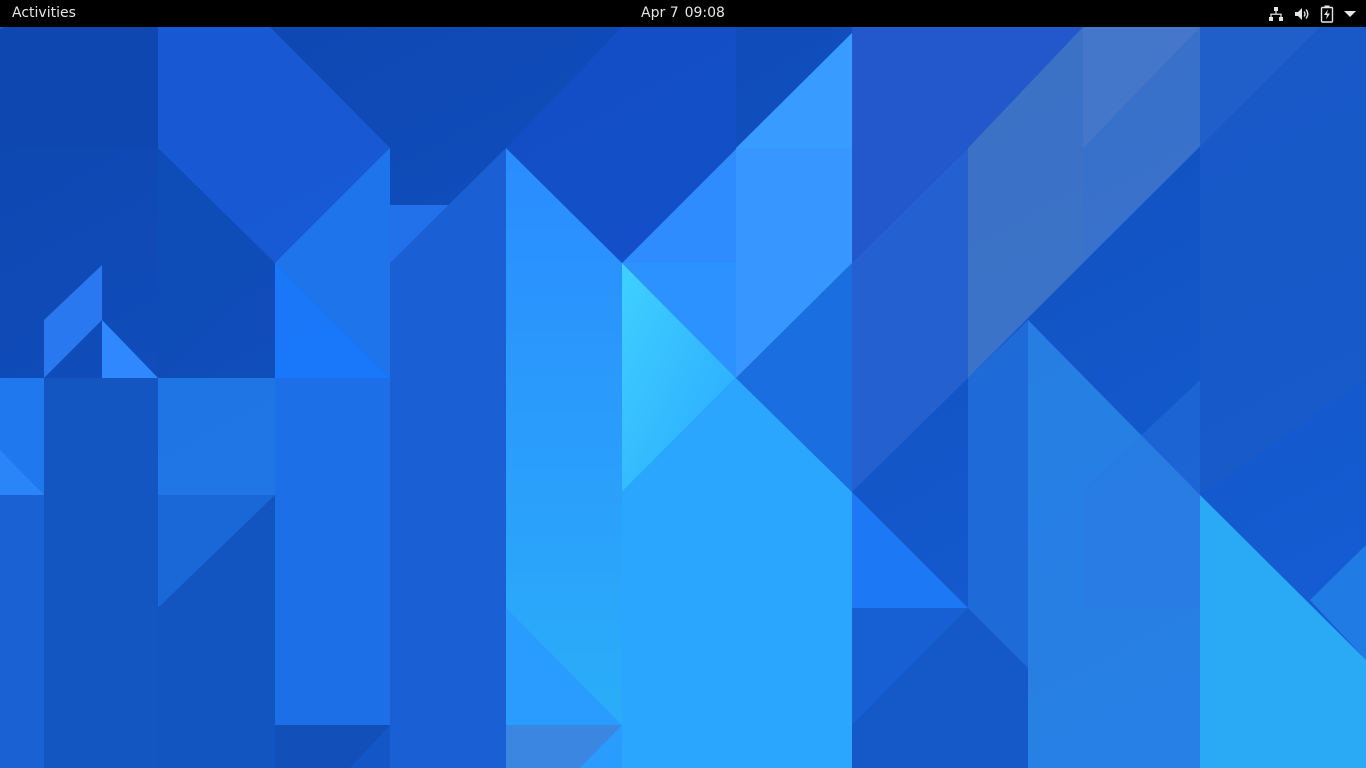 The width and height of the screenshot is (1366, 768). Describe the element at coordinates (660, 13) in the screenshot. I see `clock-date: Apr 7` at that location.